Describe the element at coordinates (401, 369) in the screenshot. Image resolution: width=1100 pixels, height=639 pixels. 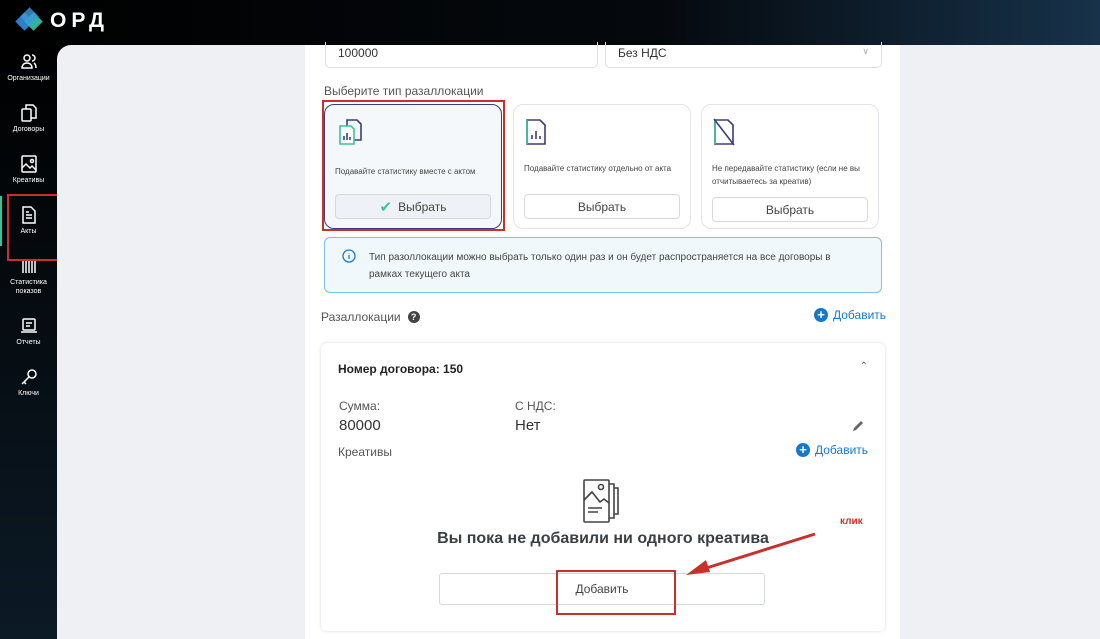
I see `contract-title: Номер договора: 150` at that location.